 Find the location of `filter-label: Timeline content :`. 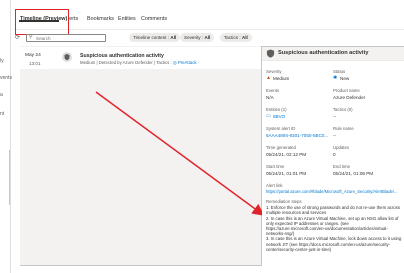

filter-label: Timeline content : is located at coordinates (152, 37).